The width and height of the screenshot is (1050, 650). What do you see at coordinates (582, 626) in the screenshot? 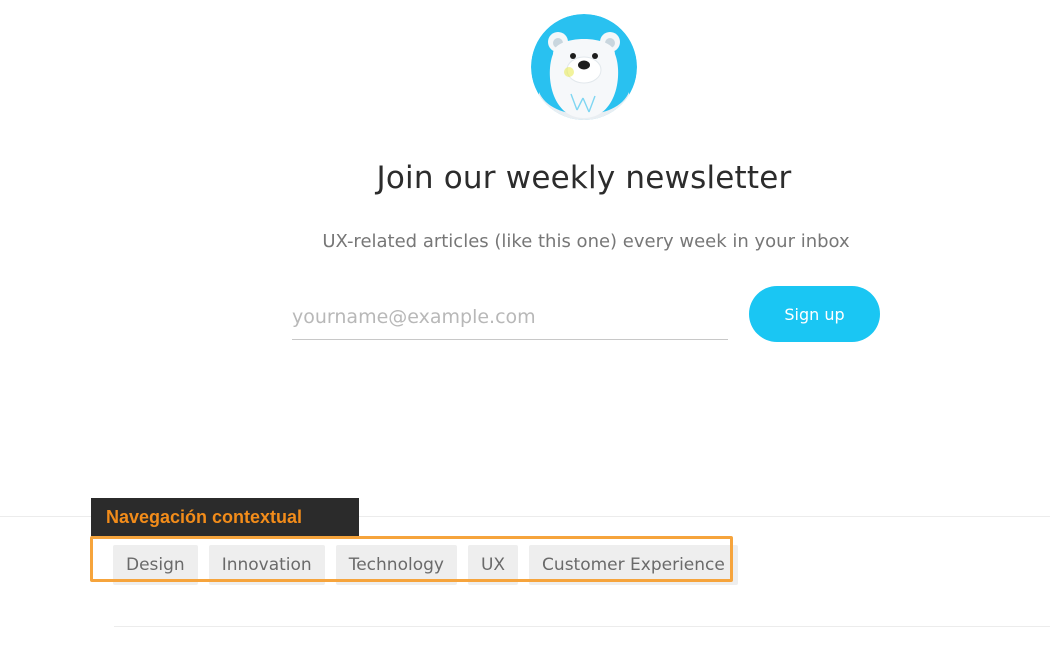
I see `bottom-divider` at bounding box center [582, 626].